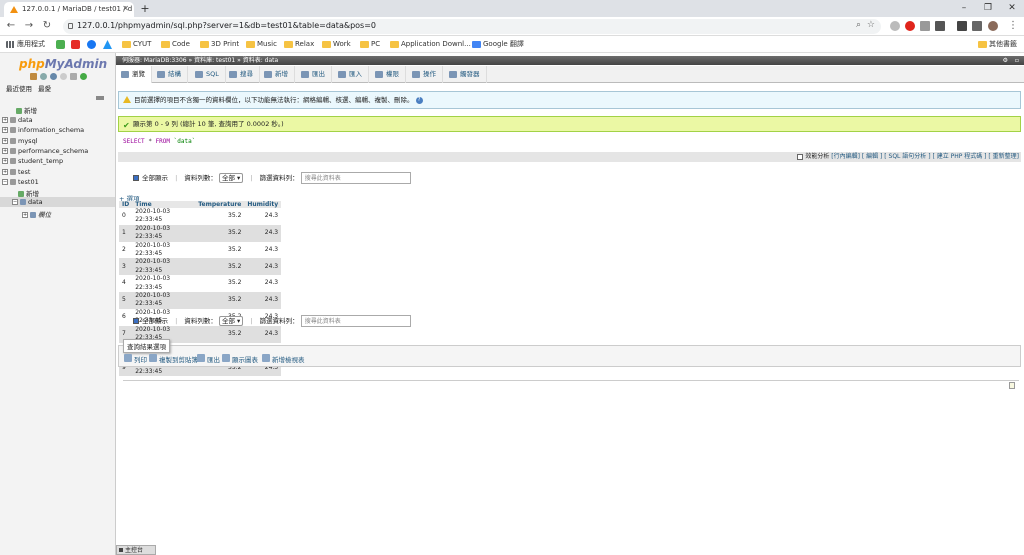  What do you see at coordinates (36, 214) in the screenshot?
I see `sidebar-item-columns: + 欄位` at bounding box center [36, 214].